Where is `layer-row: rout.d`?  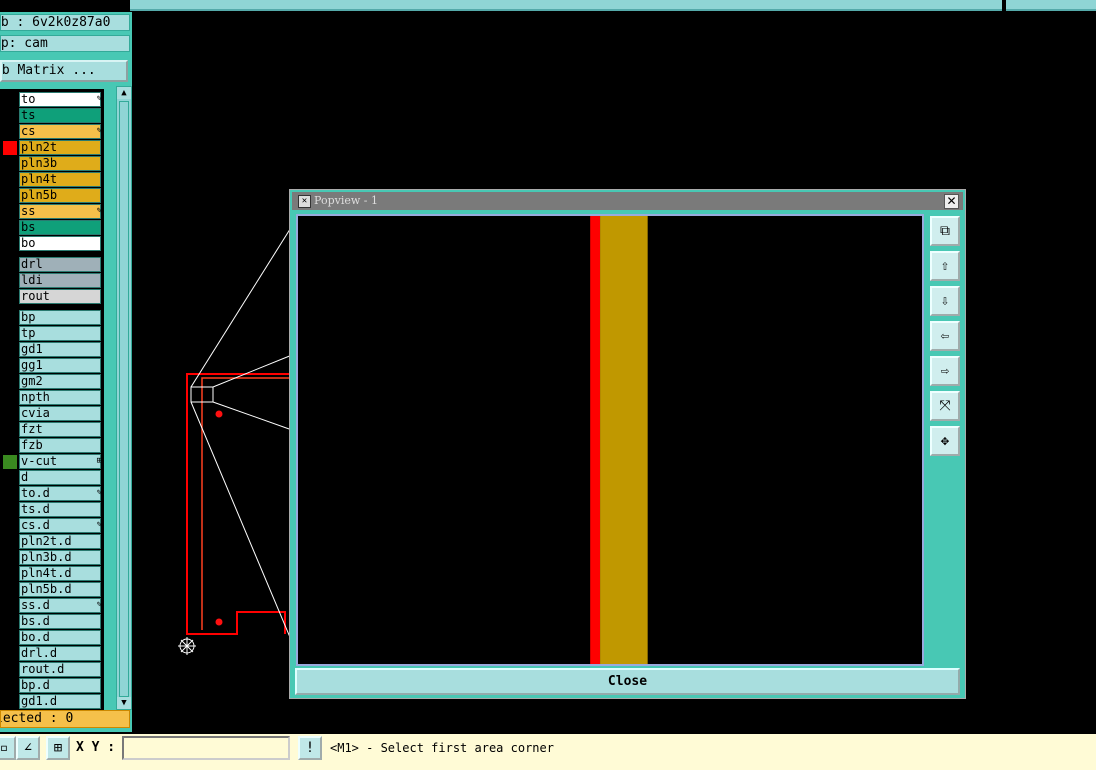
layer-row: rout.d is located at coordinates (52, 670).